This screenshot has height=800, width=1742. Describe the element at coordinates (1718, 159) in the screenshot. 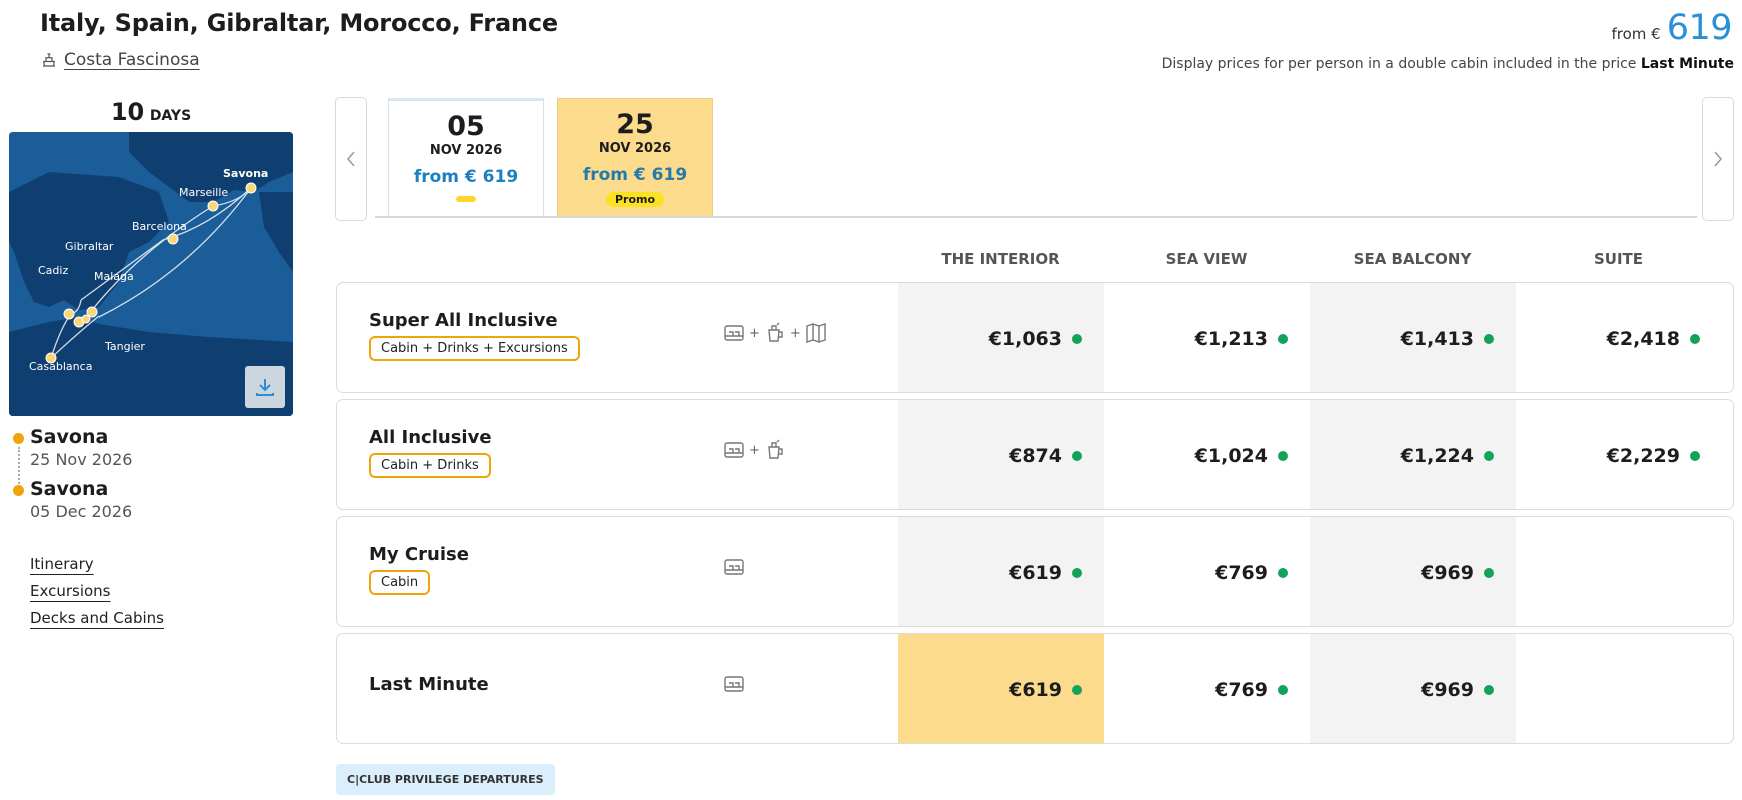

I see `dates-next-button` at that location.